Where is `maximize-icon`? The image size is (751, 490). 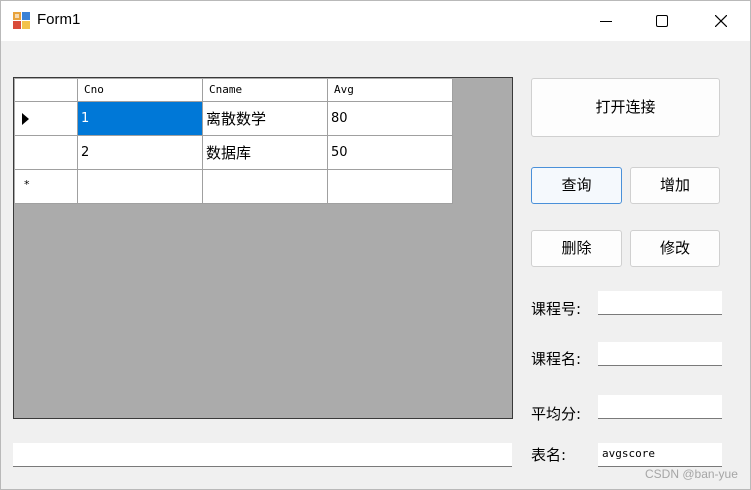
maximize-icon is located at coordinates (662, 21).